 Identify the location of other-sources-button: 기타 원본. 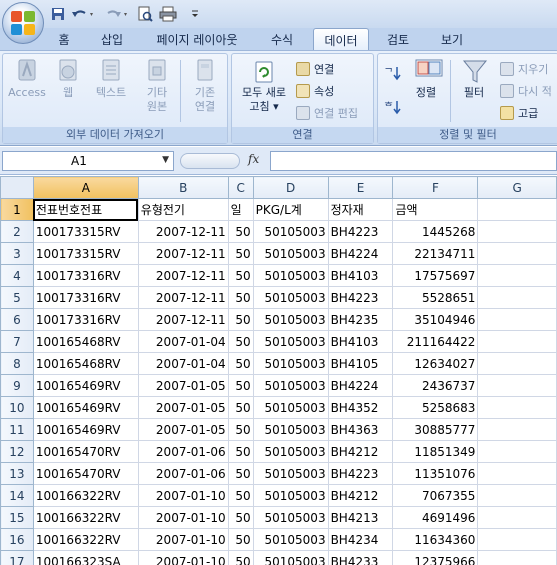
(157, 86).